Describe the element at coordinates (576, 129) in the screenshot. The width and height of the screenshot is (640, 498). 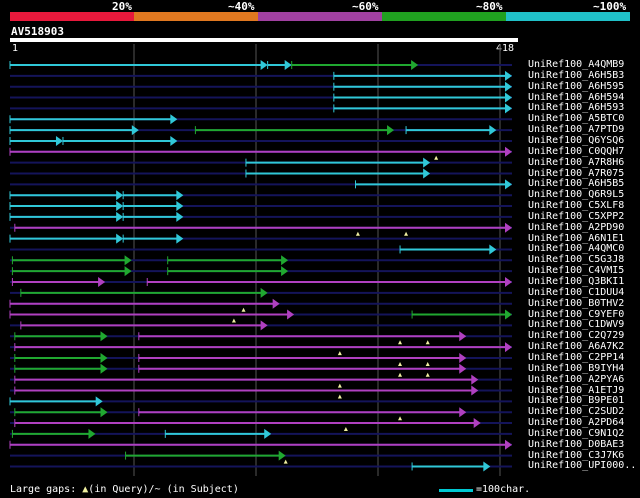
I see `hit-label: UniRef100_A7PTD9` at that location.